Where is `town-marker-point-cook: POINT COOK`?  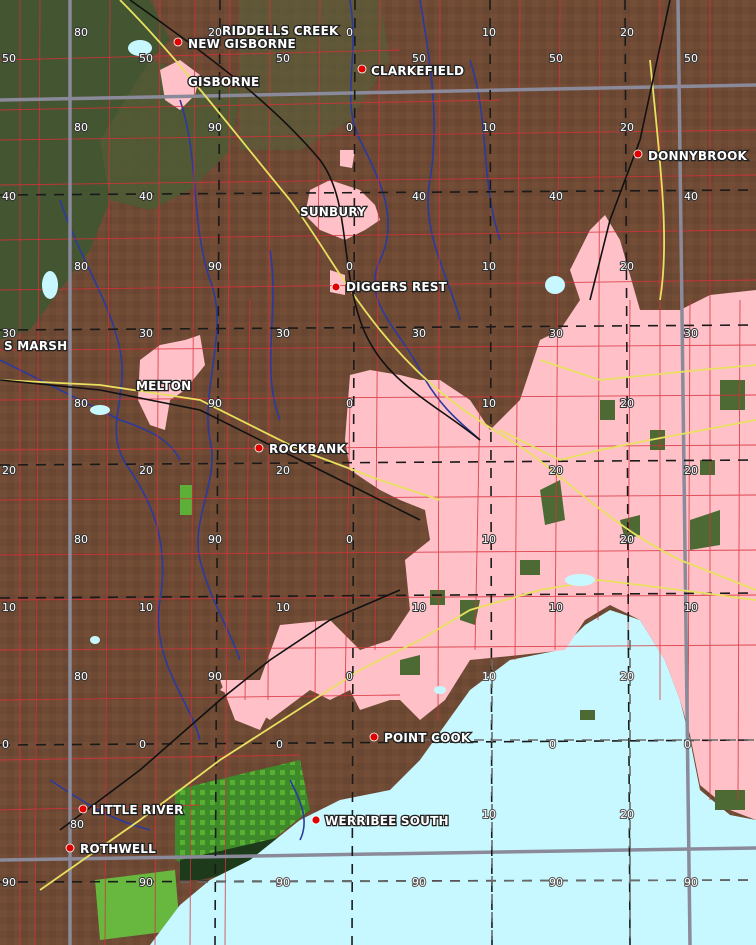
town-marker-point-cook: POINT COOK is located at coordinates (420, 738).